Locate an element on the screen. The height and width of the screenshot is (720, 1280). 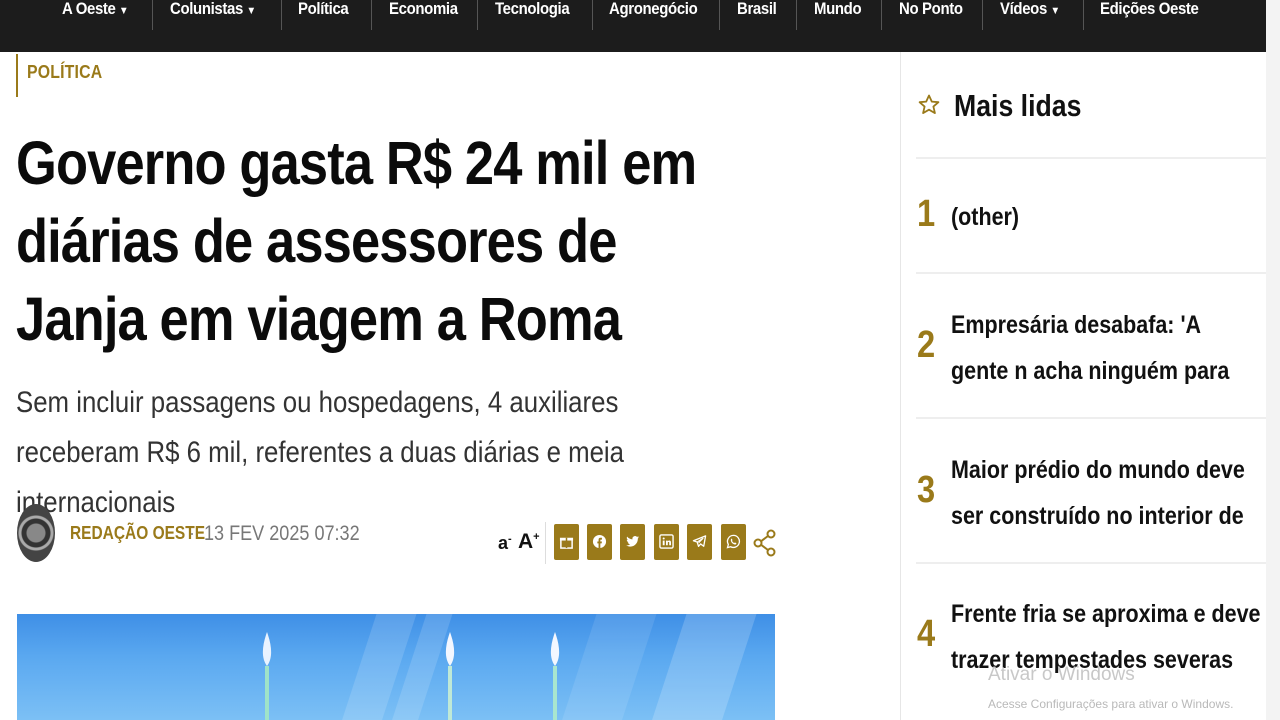
linkedin-icon is located at coordinates (666, 541).